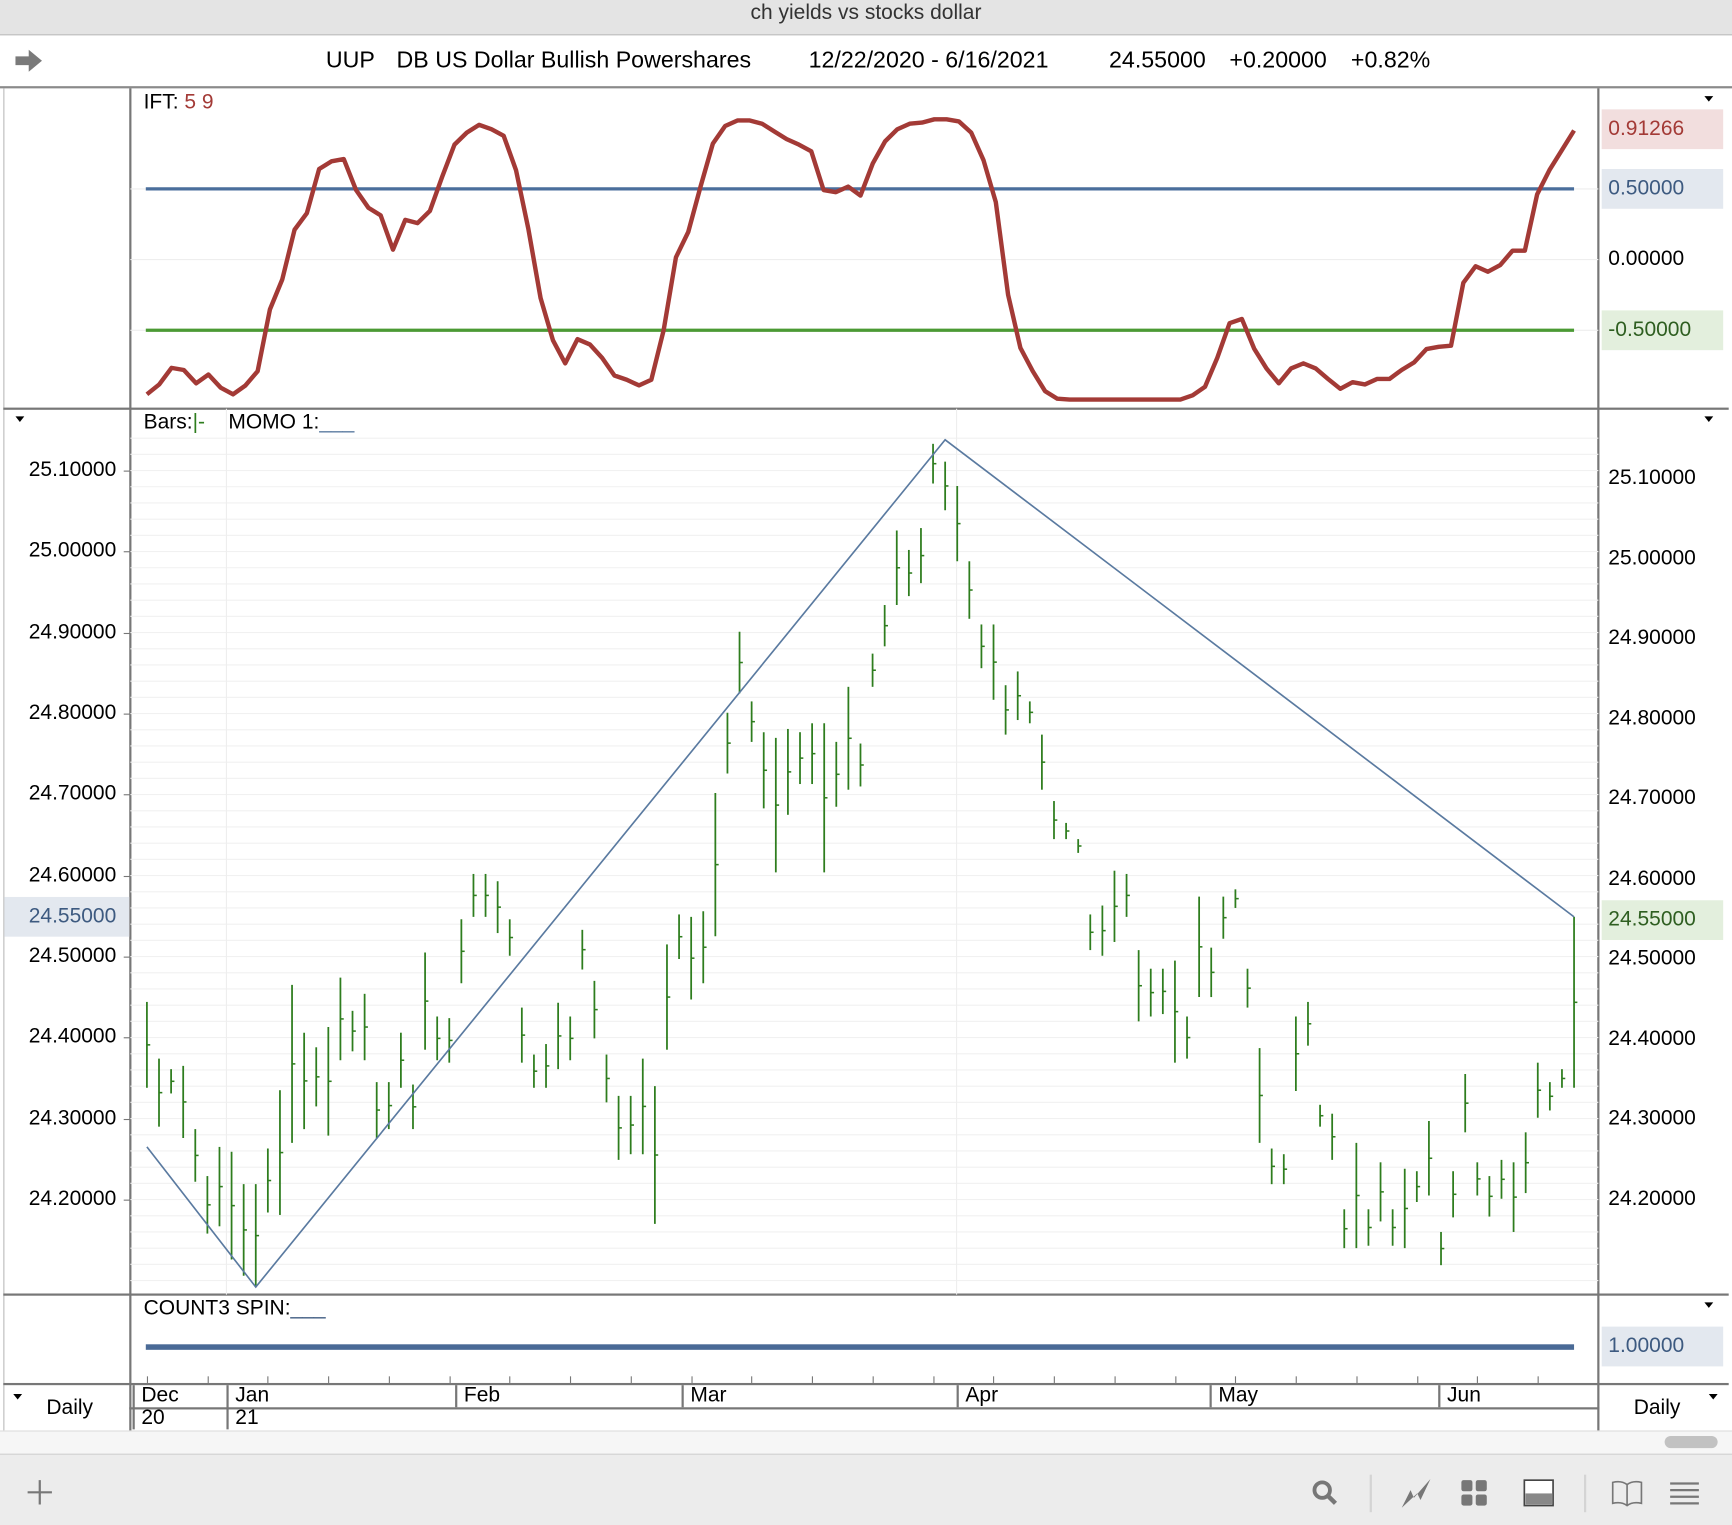 The image size is (1732, 1525). I want to click on panel-layout-icon, so click(1538, 1493).